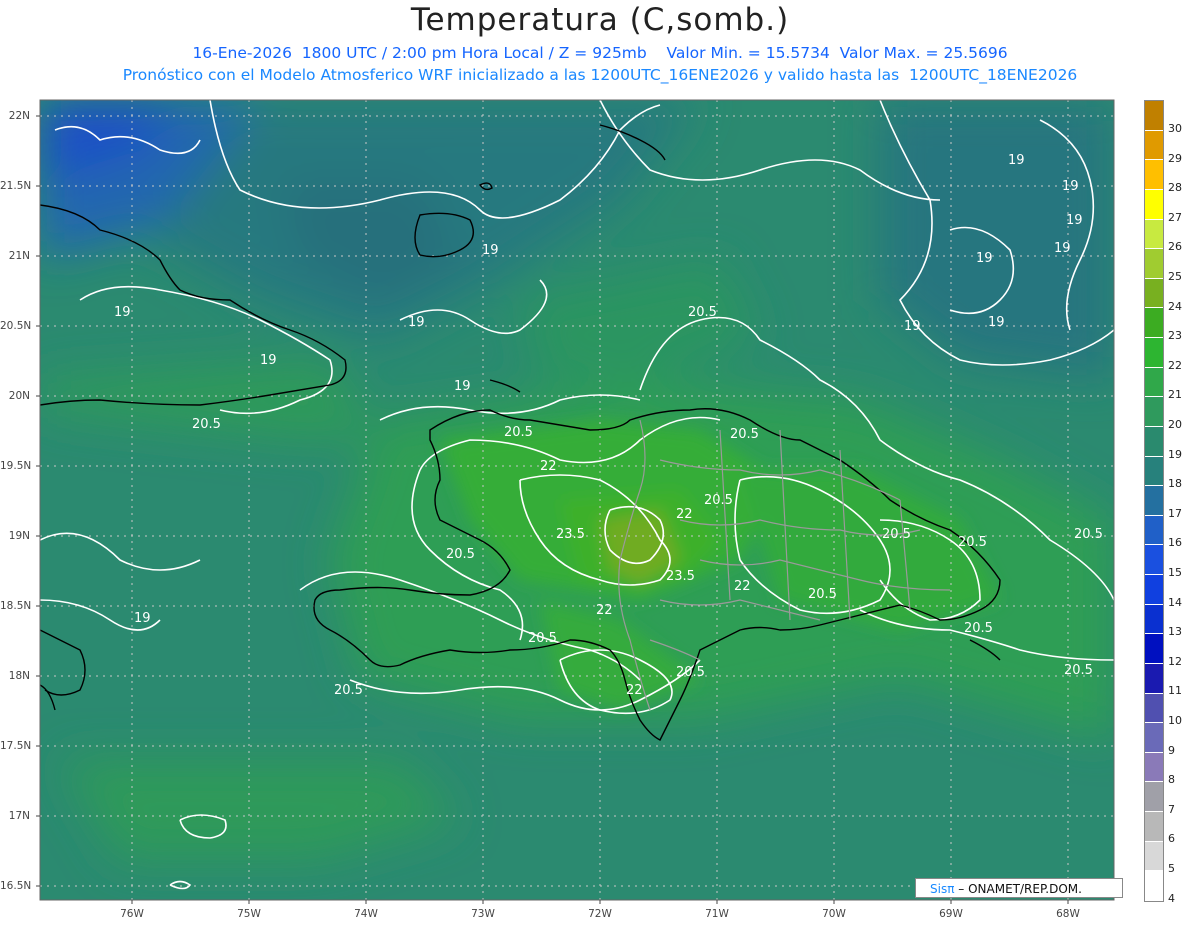 The width and height of the screenshot is (1200, 927). What do you see at coordinates (1175, 484) in the screenshot?
I see `colorbar-label: 18` at bounding box center [1175, 484].